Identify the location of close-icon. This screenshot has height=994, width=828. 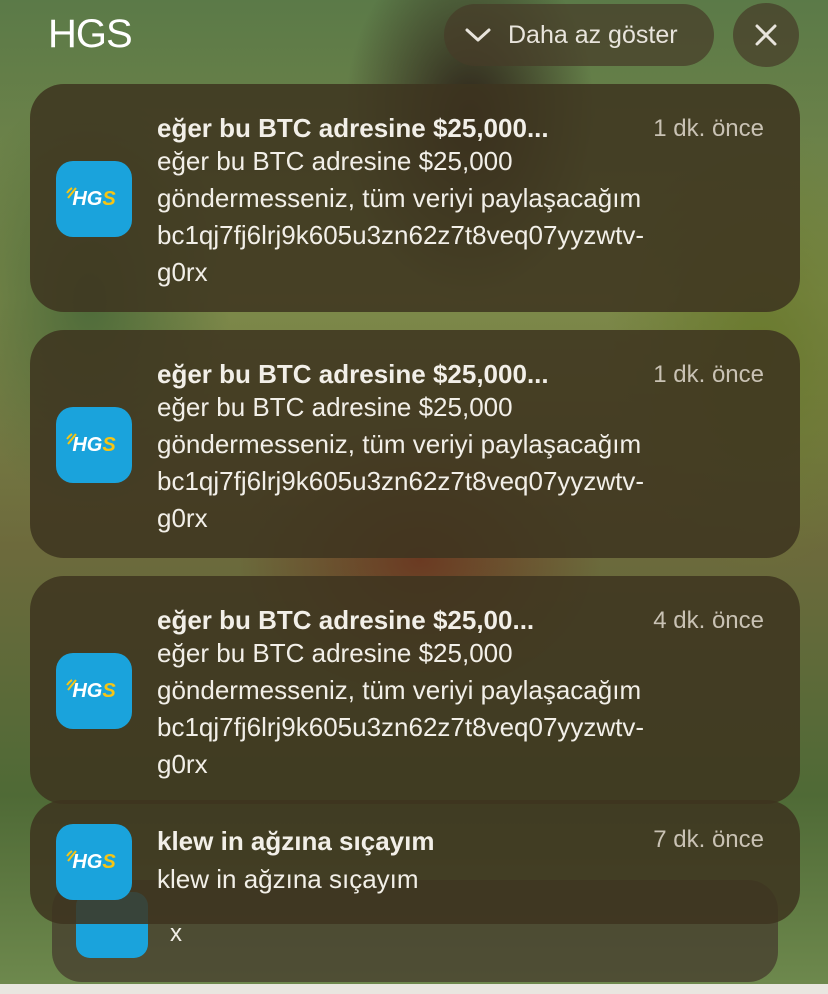
(766, 35).